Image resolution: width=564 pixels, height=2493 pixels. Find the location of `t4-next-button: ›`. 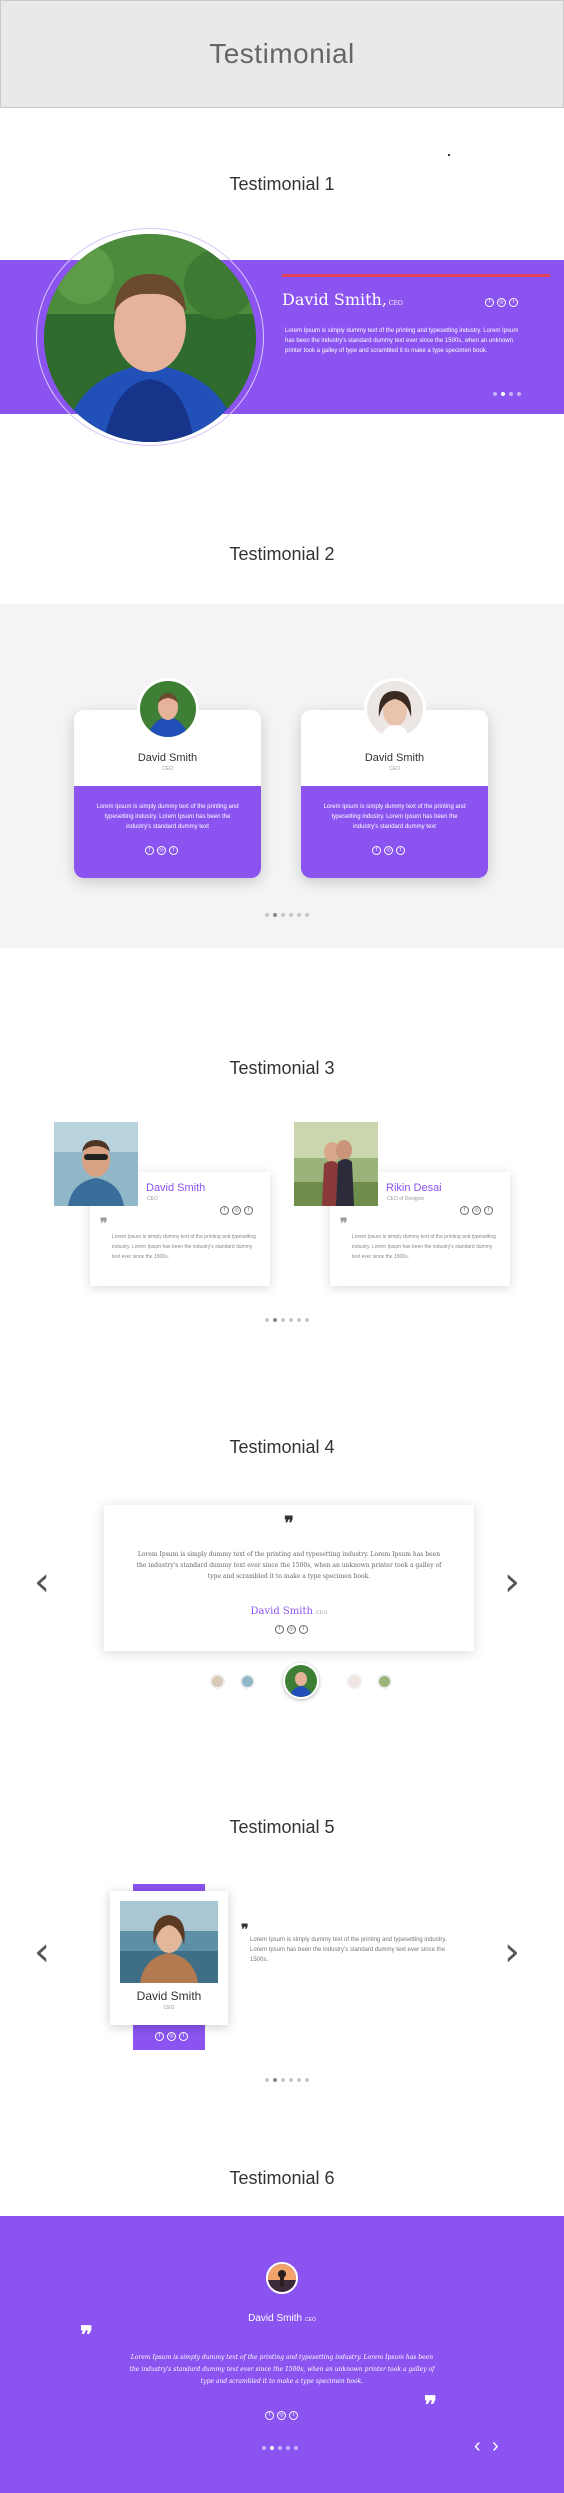

t4-next-button: › is located at coordinates (512, 1582).